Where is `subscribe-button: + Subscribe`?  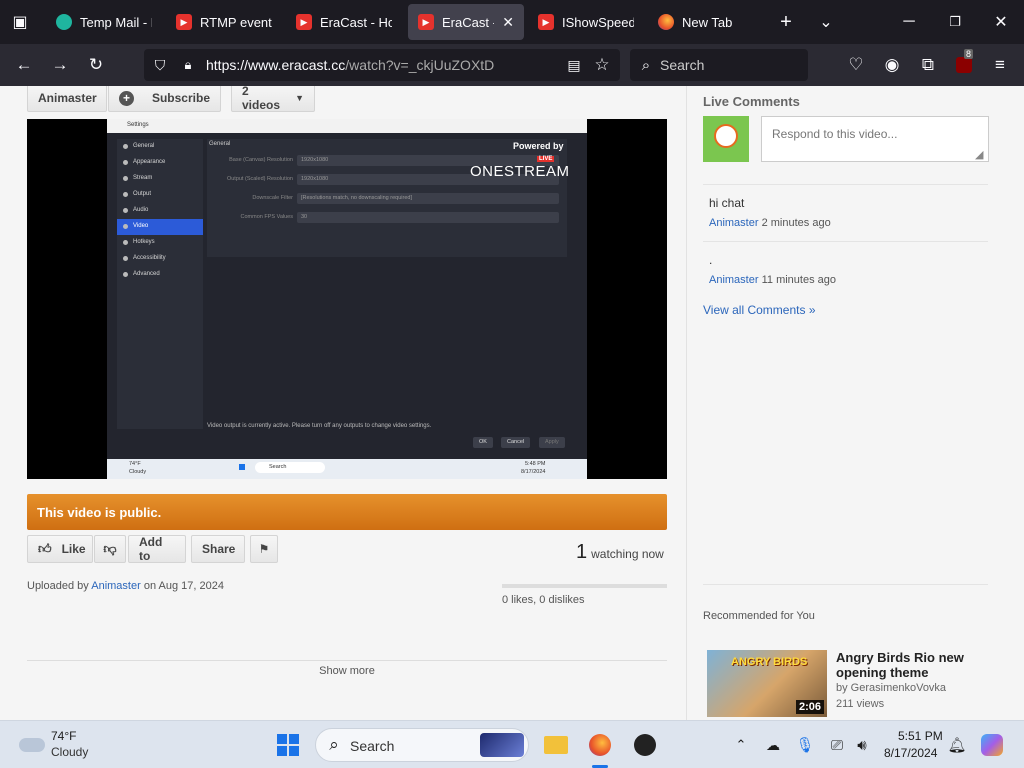 subscribe-button: + Subscribe is located at coordinates (164, 99).